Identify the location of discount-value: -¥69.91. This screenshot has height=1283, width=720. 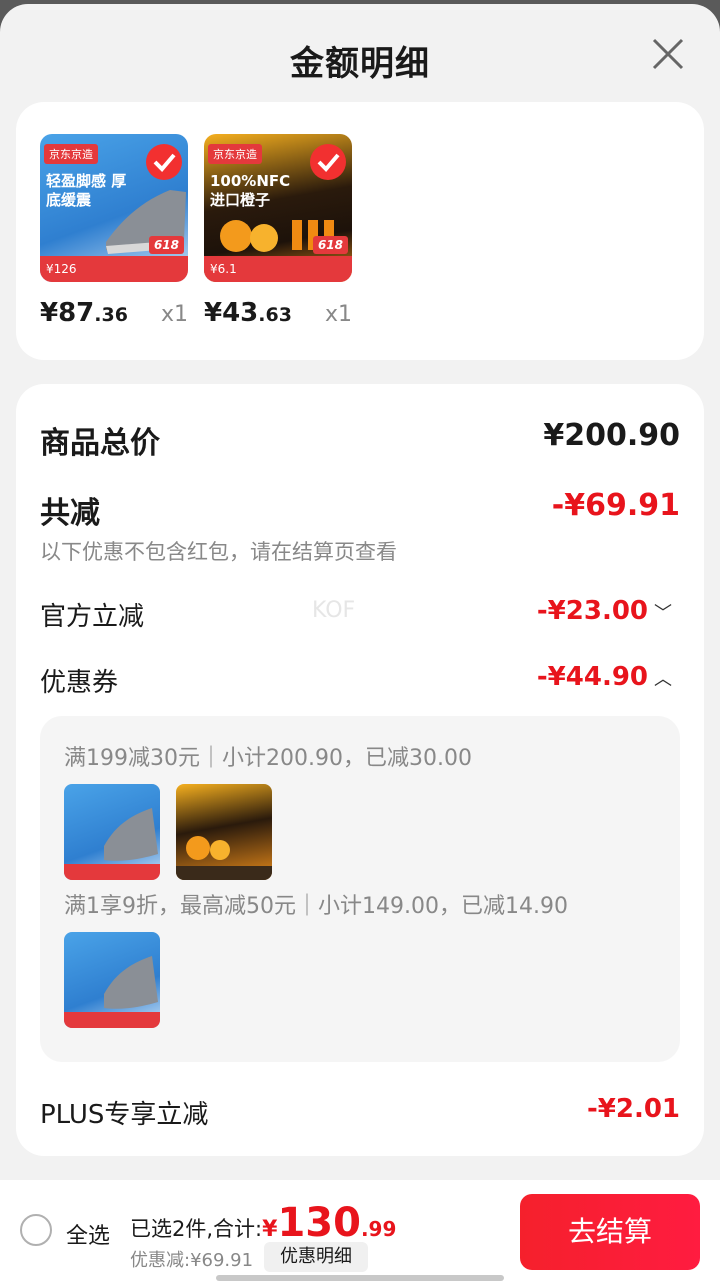
(615, 505).